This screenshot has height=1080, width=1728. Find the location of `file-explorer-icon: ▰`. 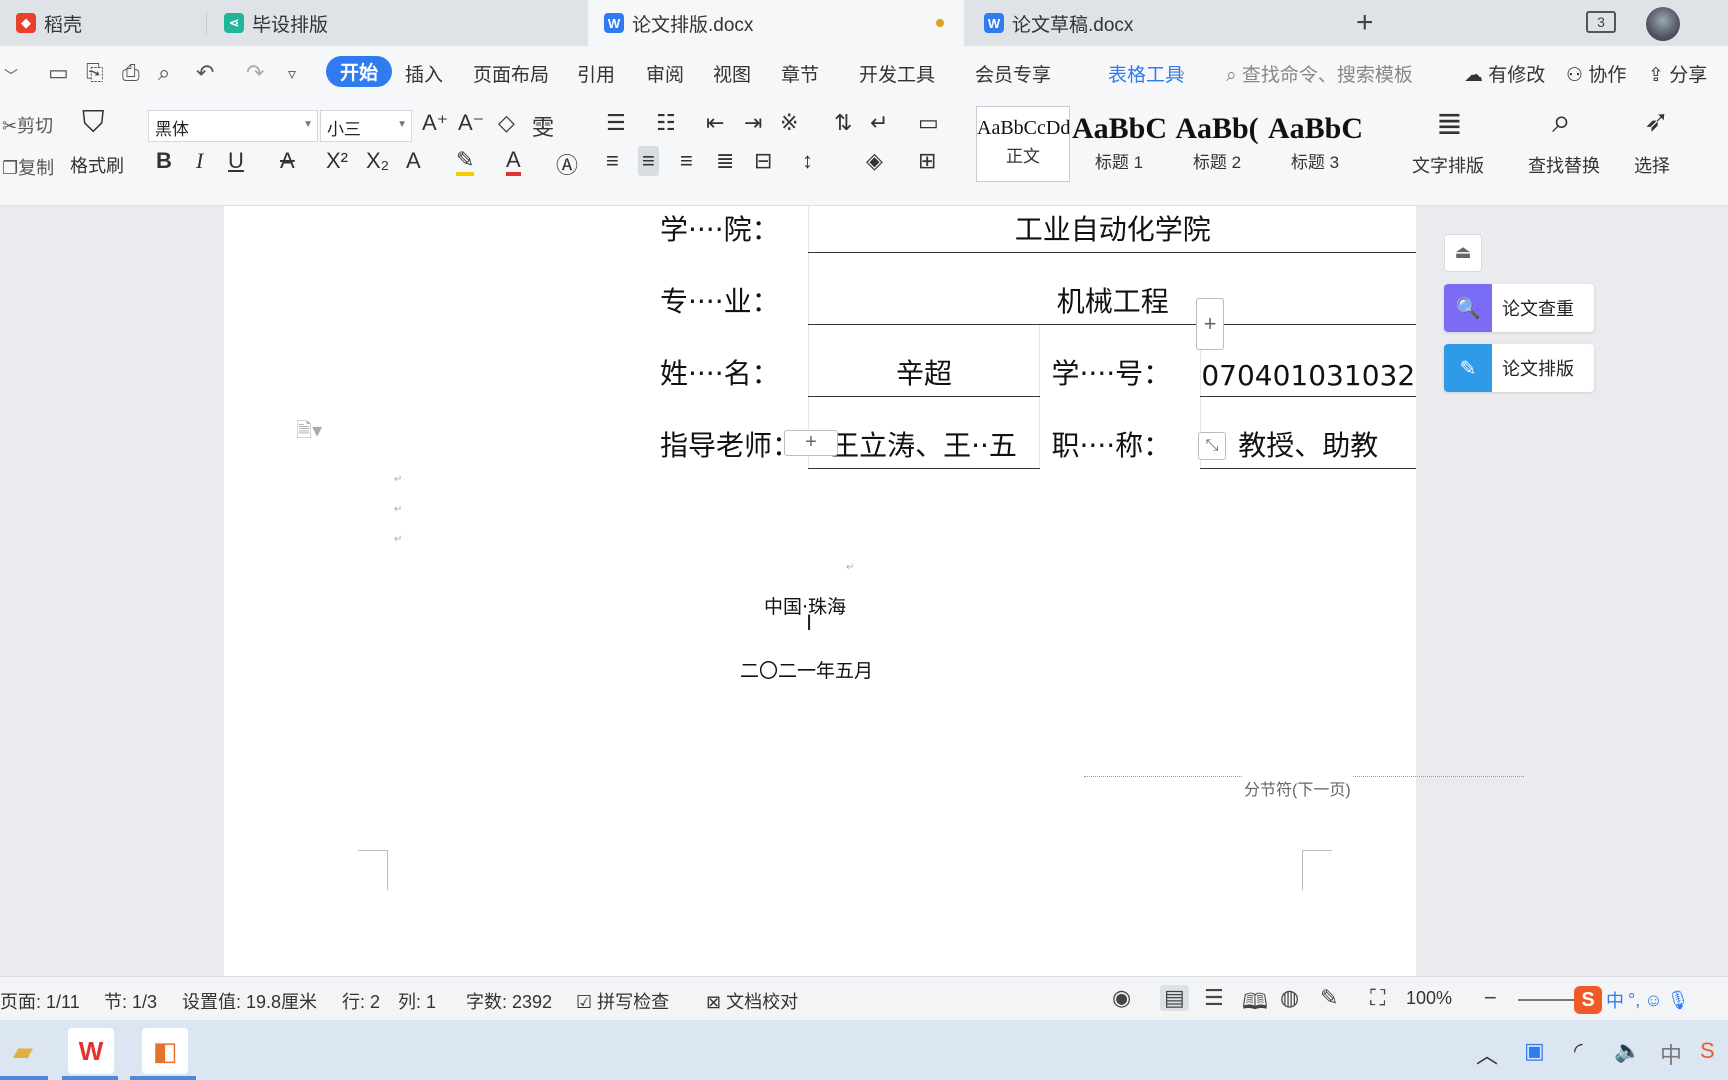

file-explorer-icon: ▰ is located at coordinates (23, 1051).